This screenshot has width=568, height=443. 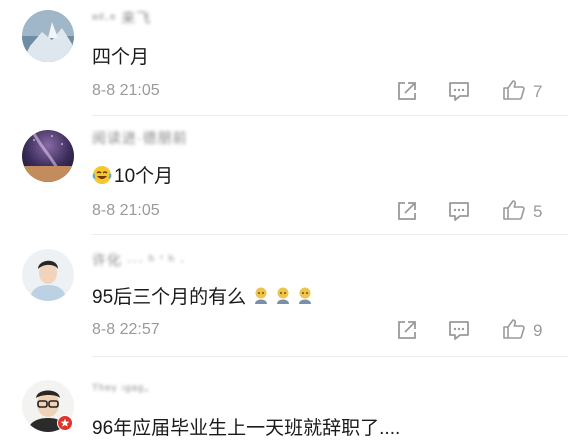 What do you see at coordinates (126, 329) in the screenshot?
I see `comment-time: 8-8 22:57` at bounding box center [126, 329].